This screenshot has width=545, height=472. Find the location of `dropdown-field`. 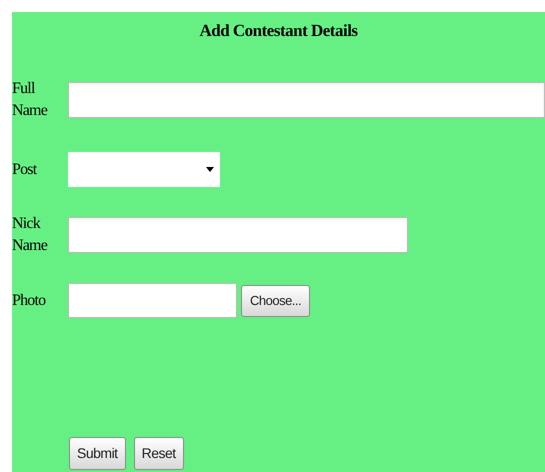

dropdown-field is located at coordinates (144, 169).